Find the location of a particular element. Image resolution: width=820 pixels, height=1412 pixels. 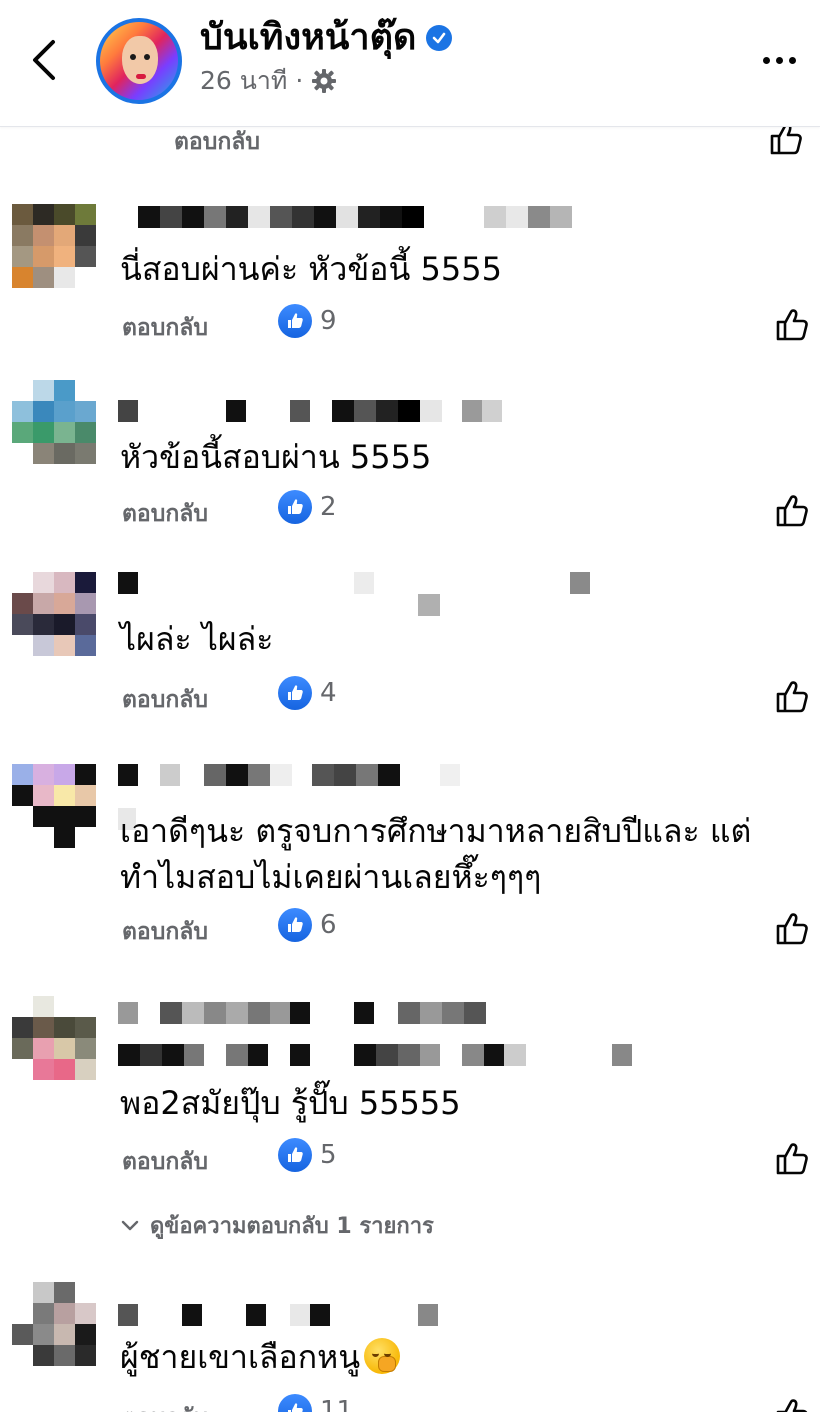

comment-item: ไผล่ะ ไผล่ะ ตอบกลับ 4 is located at coordinates (410, 648).